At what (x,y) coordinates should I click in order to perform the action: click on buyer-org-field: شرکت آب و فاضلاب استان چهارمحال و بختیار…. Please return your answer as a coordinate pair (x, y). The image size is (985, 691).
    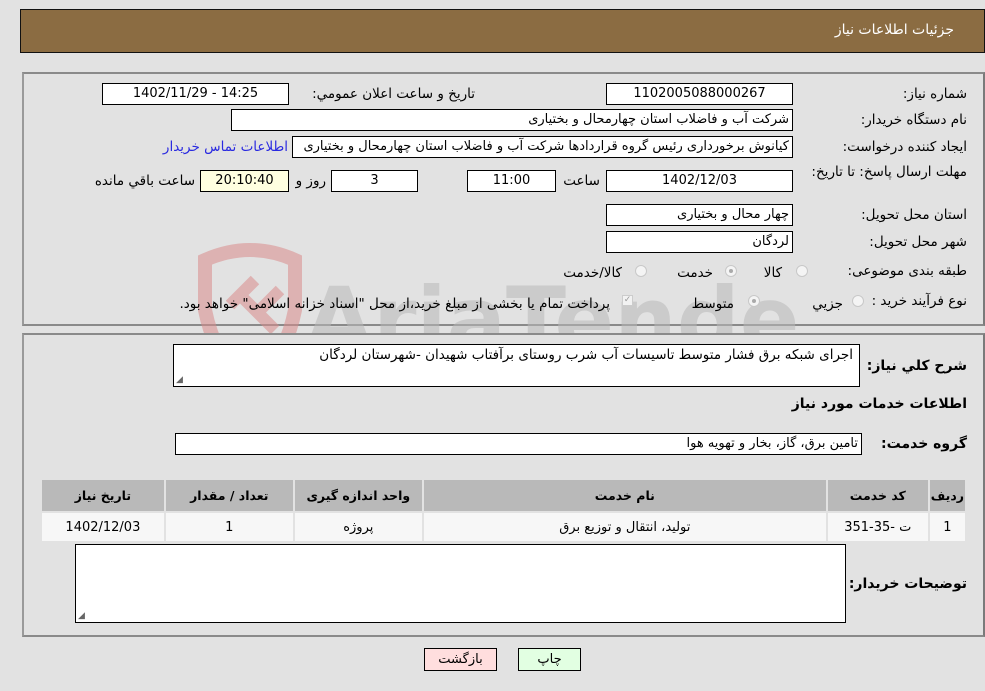
    Looking at the image, I should click on (512, 120).